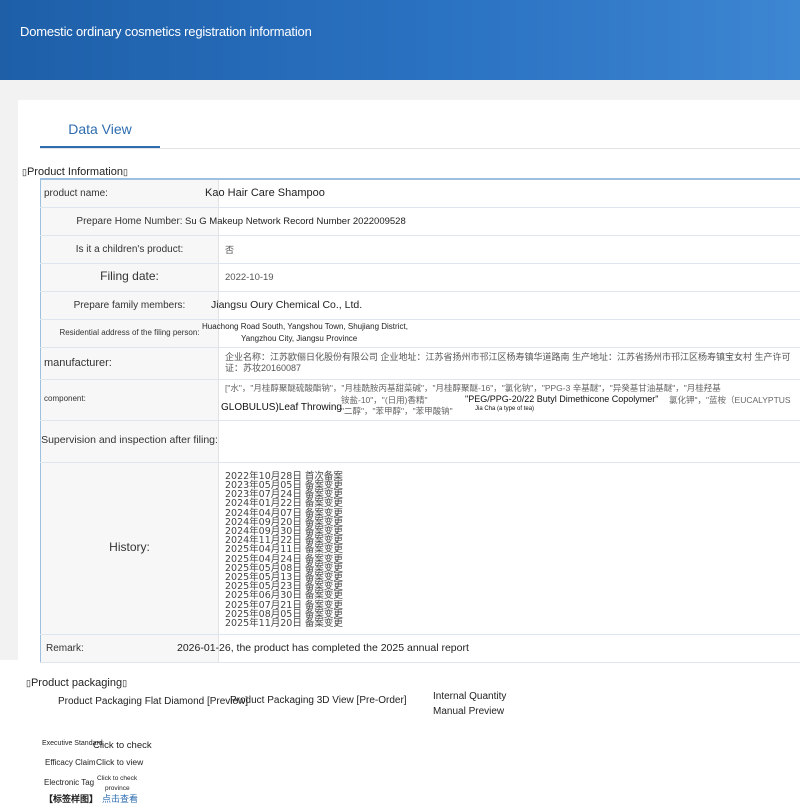 This screenshot has height=805, width=800. What do you see at coordinates (469, 704) in the screenshot?
I see `internal-manual-preview-link: Internal Quantity Manual Preview` at bounding box center [469, 704].